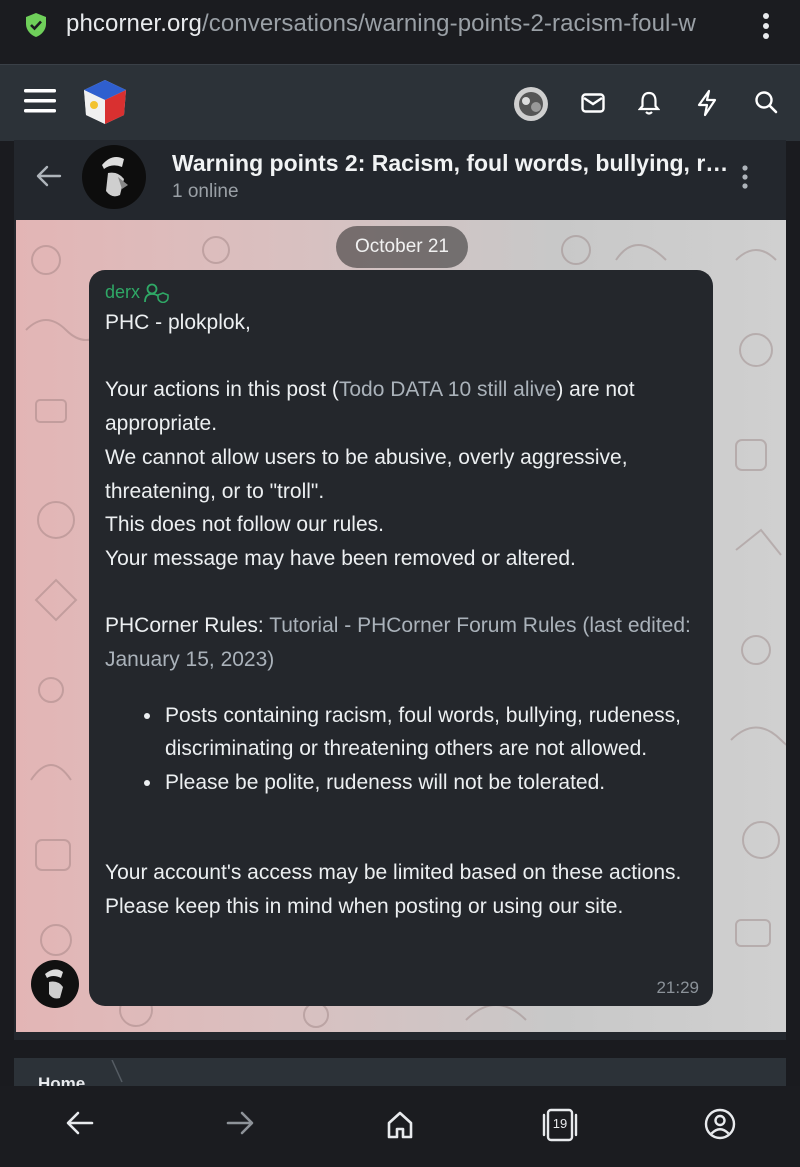 Image resolution: width=800 pixels, height=1167 pixels. What do you see at coordinates (105, 102) in the screenshot?
I see `site-logo` at bounding box center [105, 102].